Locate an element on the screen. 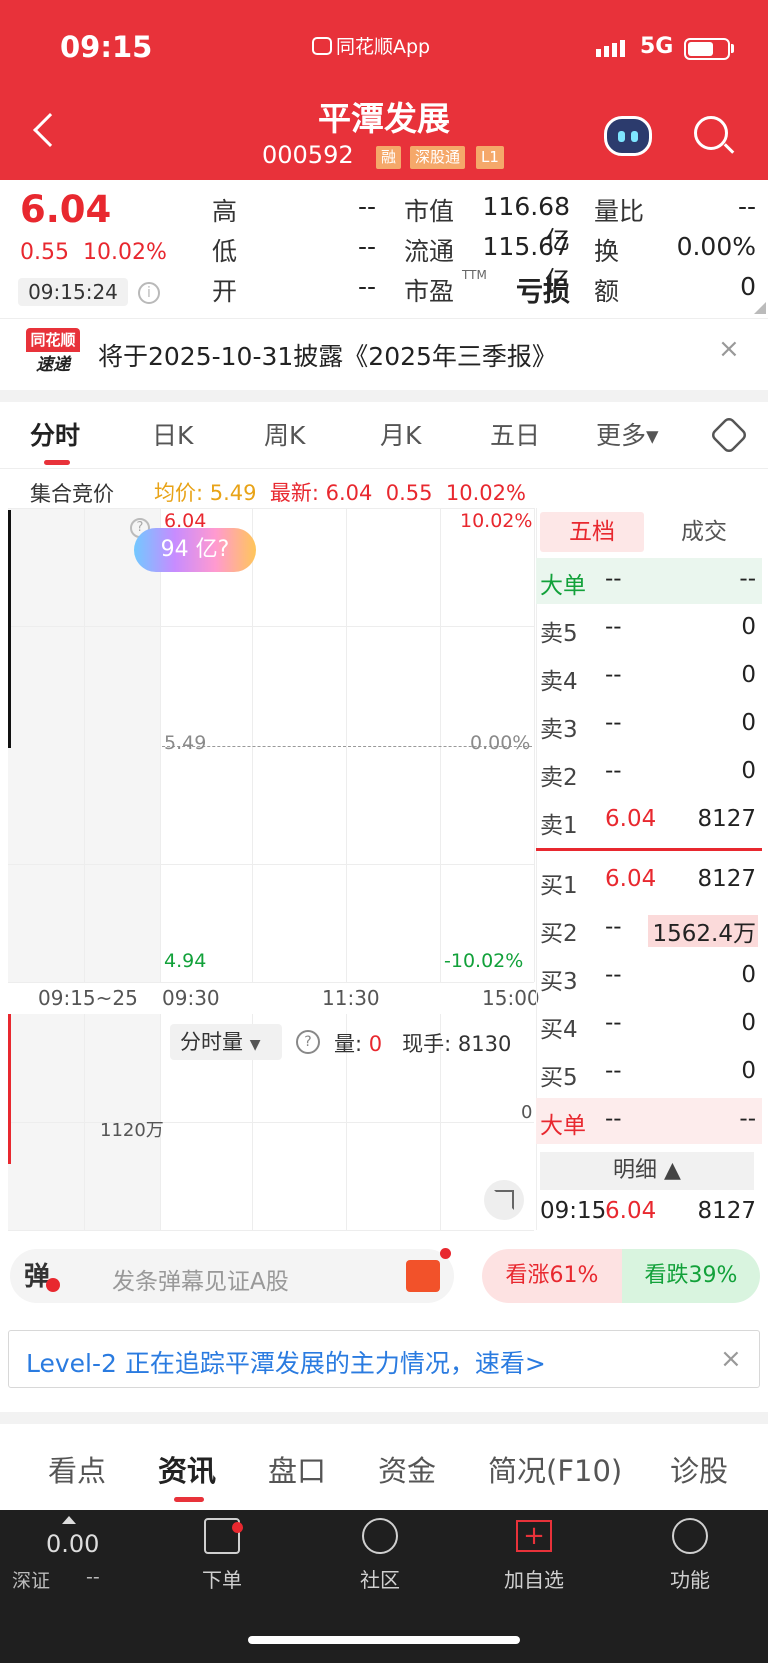 This screenshot has width=768, height=1663. notice-text: 将于2025-10-31披露《2025年三季报》 is located at coordinates (327, 355).